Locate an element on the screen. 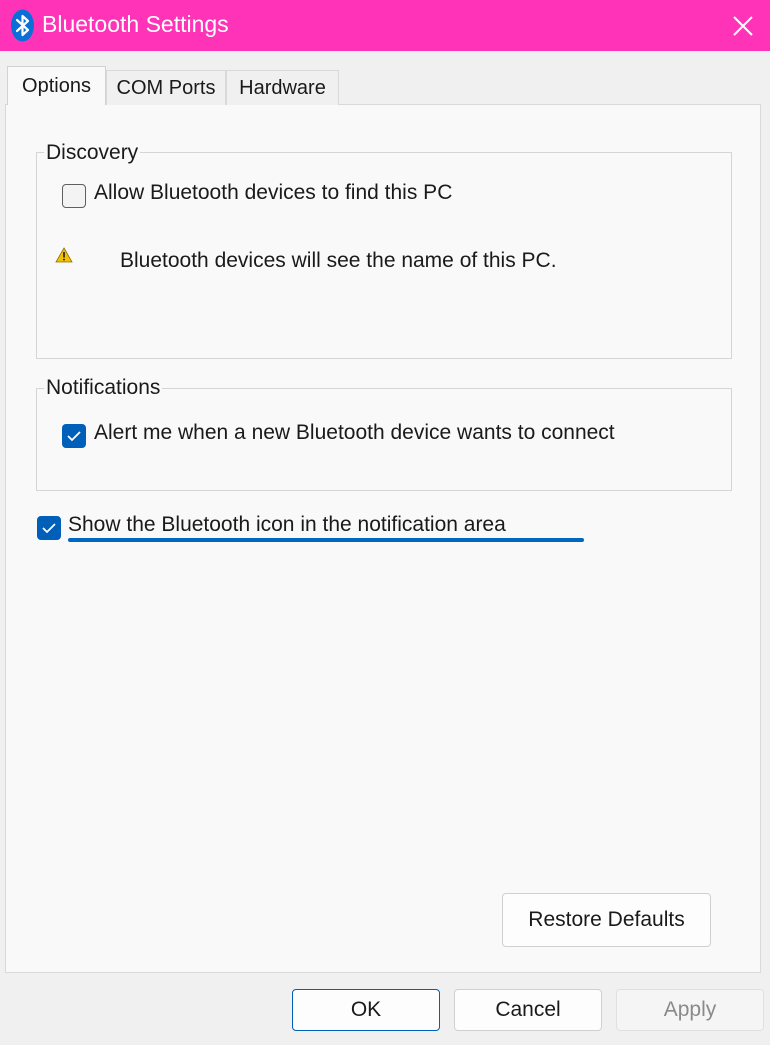 The image size is (770, 1045). cancel-button: Cancel is located at coordinates (528, 1010).